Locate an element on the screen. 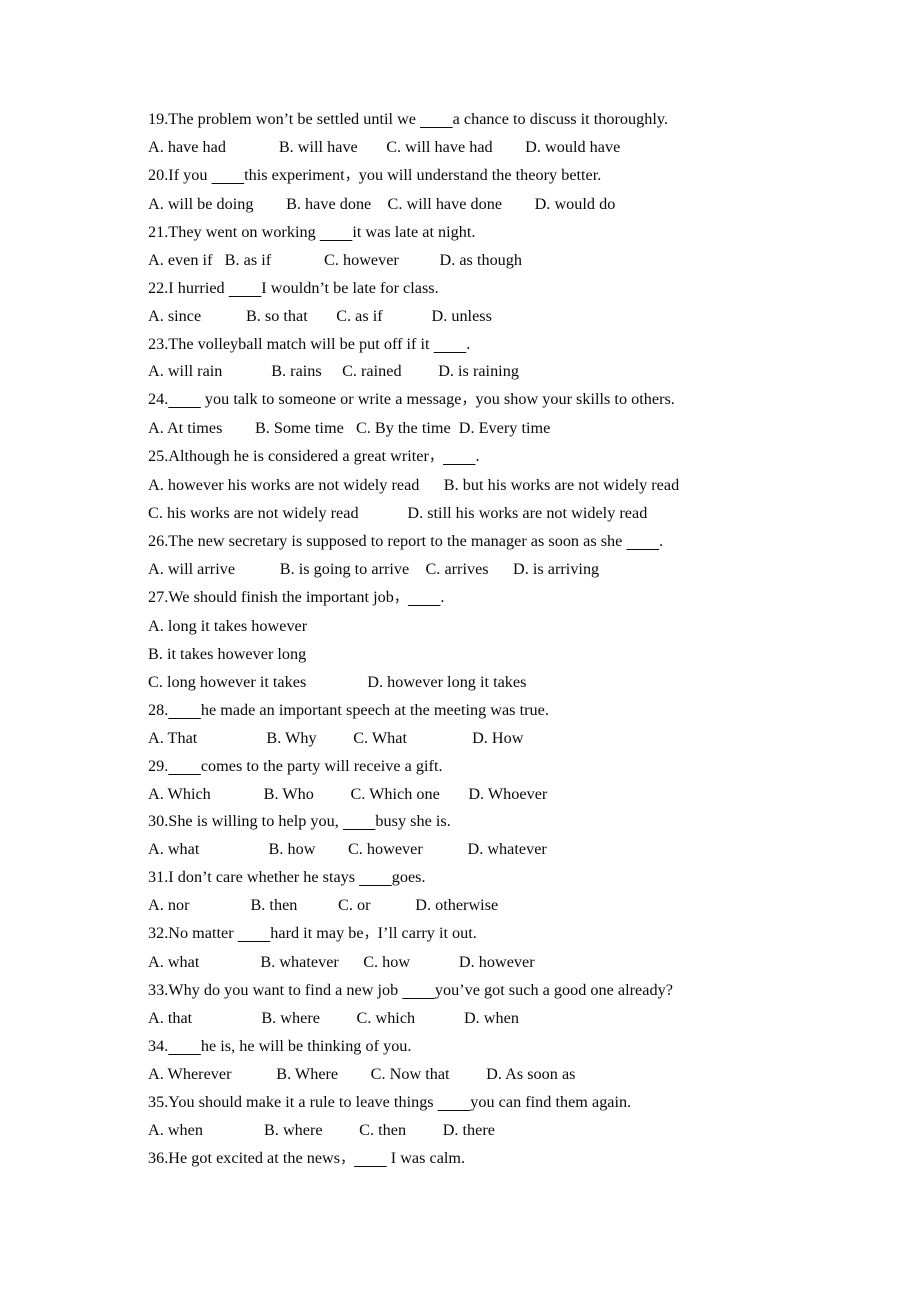  answer-options: A. that B. where C. which D. when is located at coordinates (333, 1018).